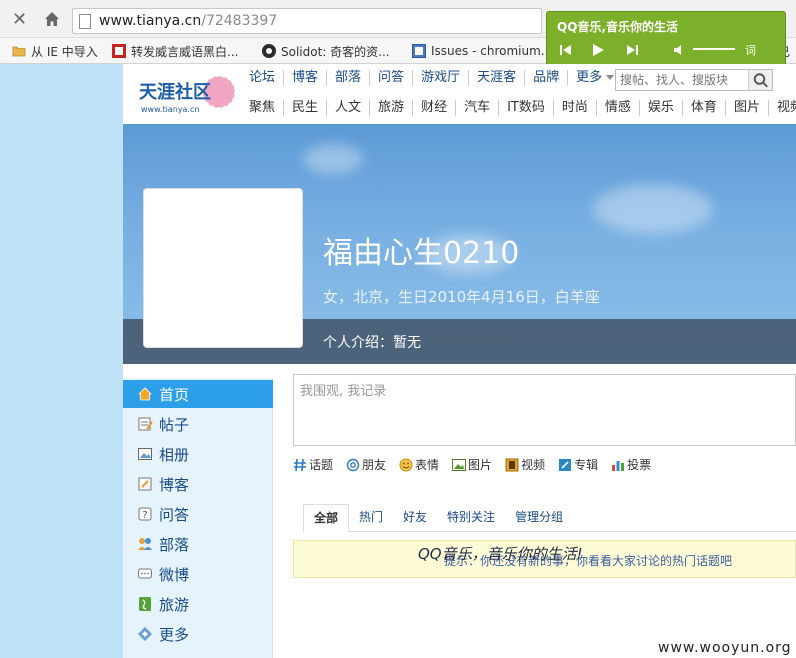 The image size is (796, 658). I want to click on tool-vote: 投票, so click(631, 464).